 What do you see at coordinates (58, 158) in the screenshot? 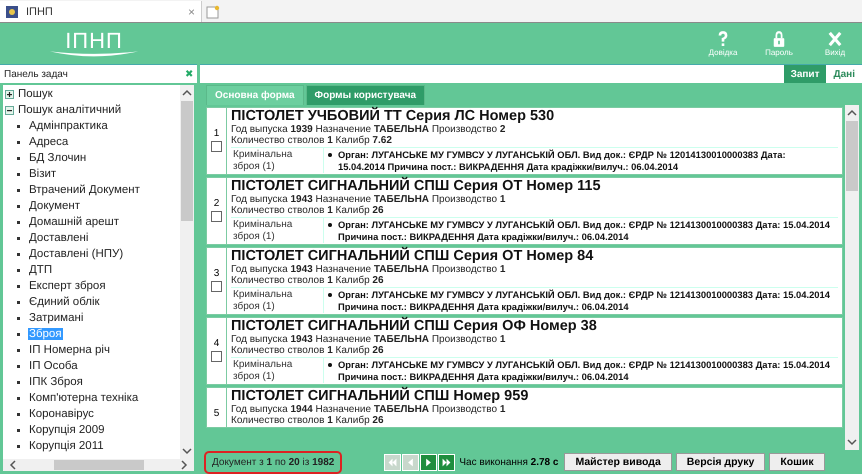
I see `tree-item: БД Злочин` at bounding box center [58, 158].